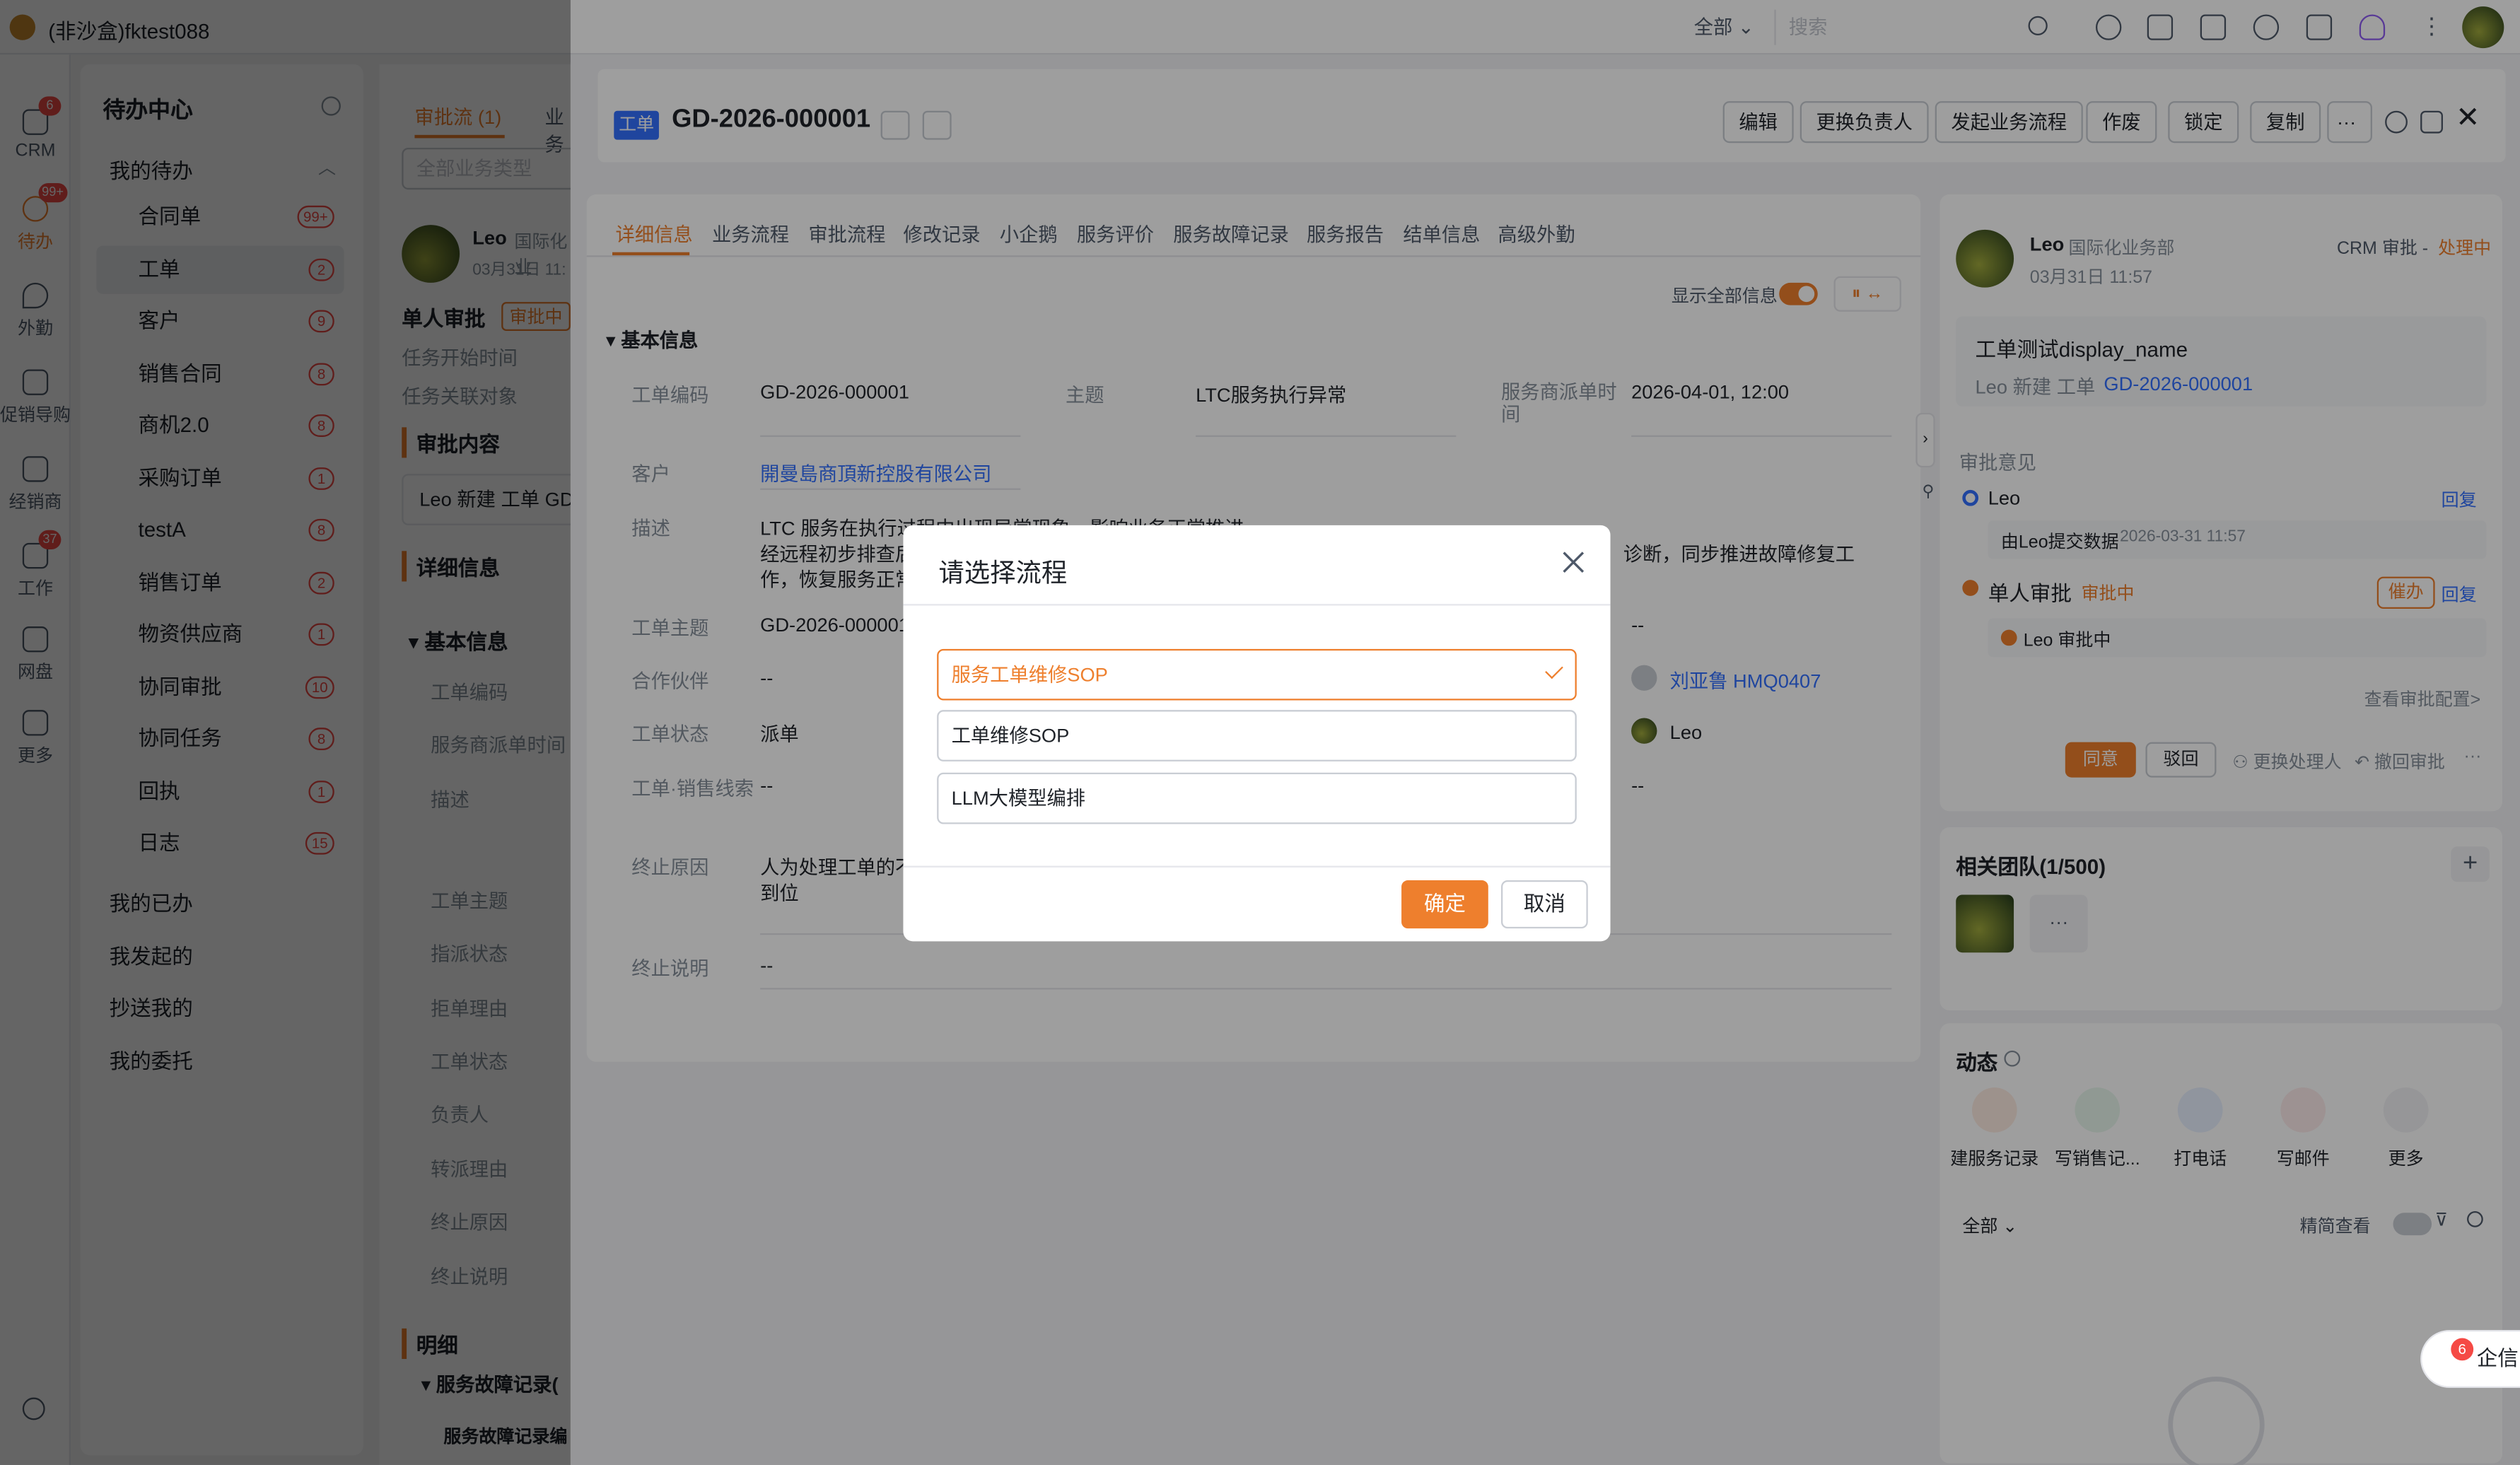  What do you see at coordinates (1010, 735) in the screenshot?
I see `flow-option-label: 工单维修SOP` at bounding box center [1010, 735].